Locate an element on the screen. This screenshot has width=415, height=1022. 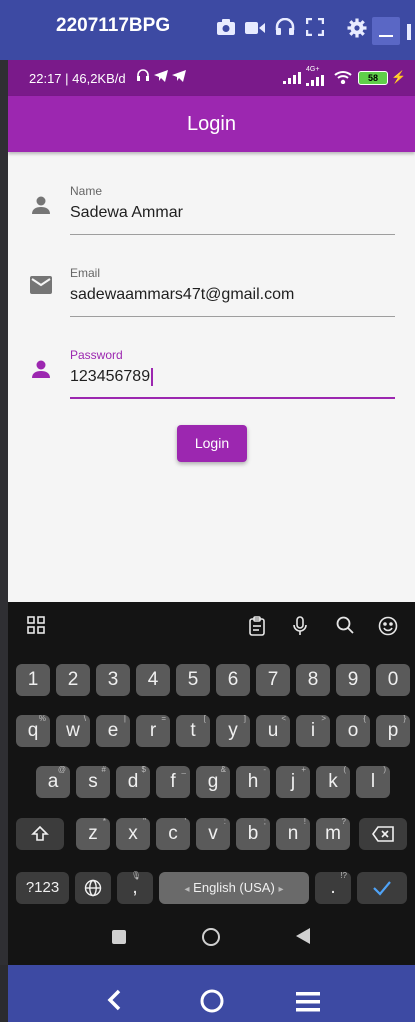
key-v: v: is located at coordinates (213, 833).